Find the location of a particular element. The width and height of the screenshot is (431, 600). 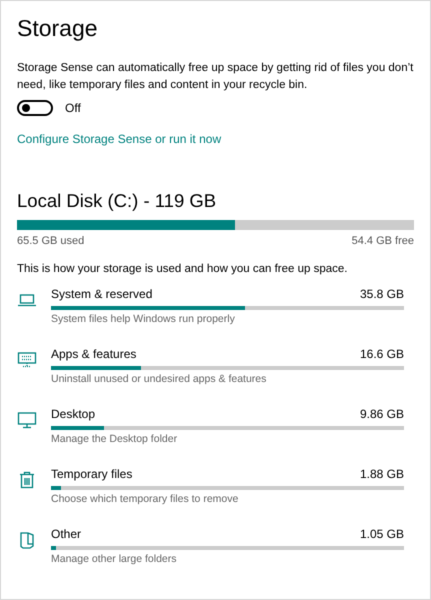

storage-sense-description: Storage Sense can automatically free up space by getting rid of files you don’t need, like temporary files and content in your recycle bin. is located at coordinates (215, 77).